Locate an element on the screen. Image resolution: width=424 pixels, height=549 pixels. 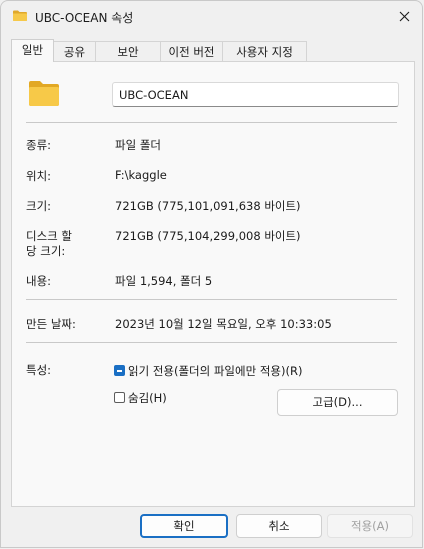
type-value: 파일 폴더 is located at coordinates (138, 145).